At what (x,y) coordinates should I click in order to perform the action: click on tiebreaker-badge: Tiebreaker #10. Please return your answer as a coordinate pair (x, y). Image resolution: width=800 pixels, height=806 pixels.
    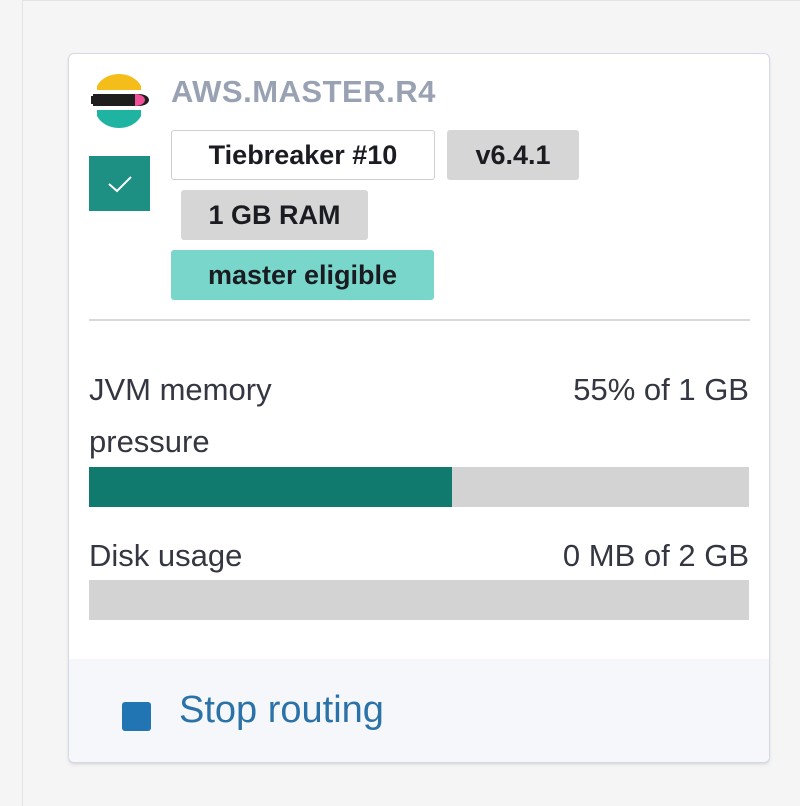
    Looking at the image, I should click on (303, 155).